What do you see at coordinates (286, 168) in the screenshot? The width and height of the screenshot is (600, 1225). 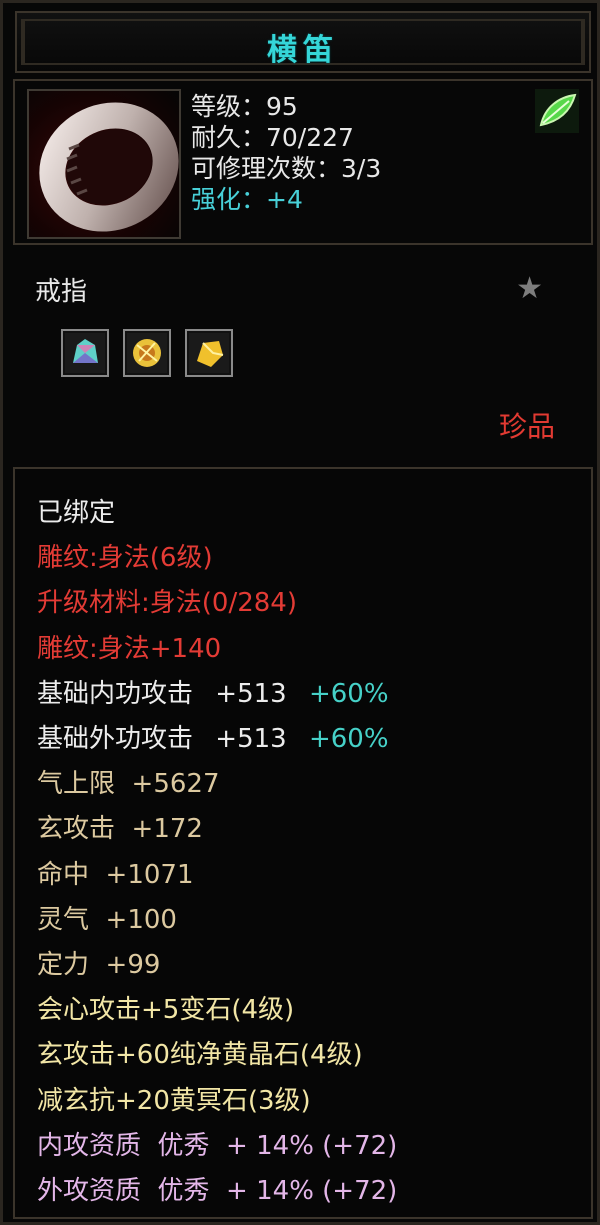 I see `stat-repair-count: 可修理次数：3/3` at bounding box center [286, 168].